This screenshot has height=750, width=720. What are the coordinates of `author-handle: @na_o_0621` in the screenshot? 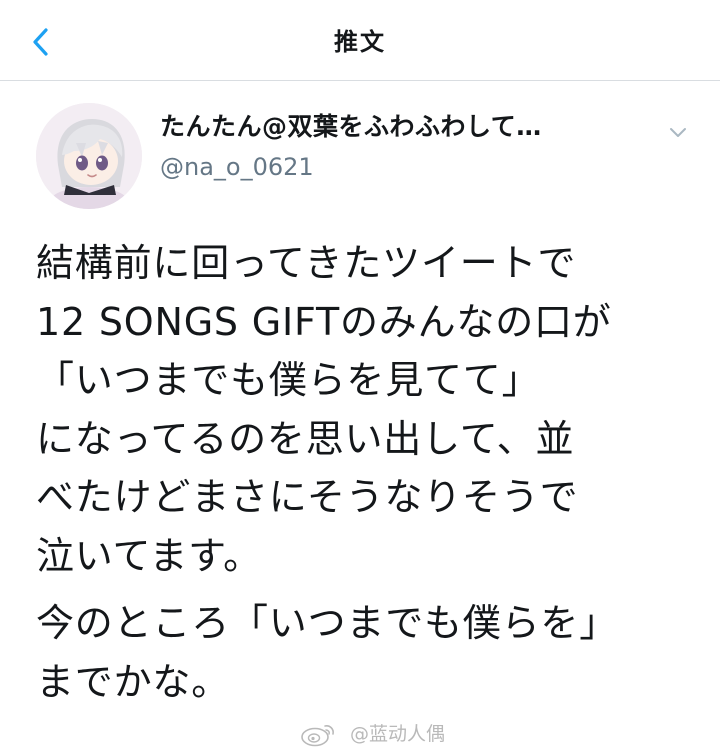 It's located at (400, 167).